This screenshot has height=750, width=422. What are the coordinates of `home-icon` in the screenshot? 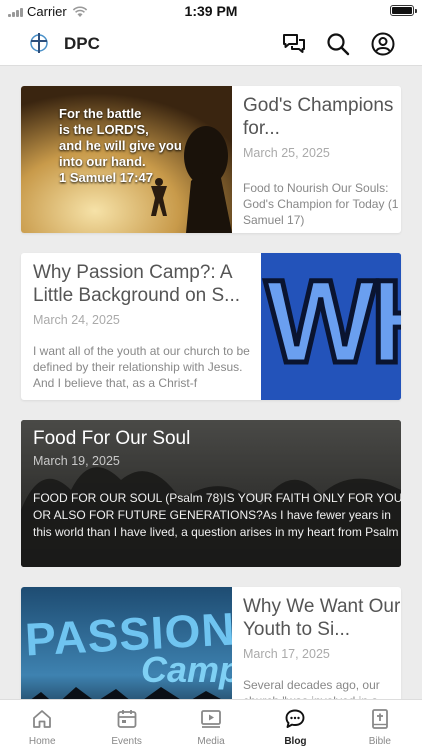 It's located at (42, 719).